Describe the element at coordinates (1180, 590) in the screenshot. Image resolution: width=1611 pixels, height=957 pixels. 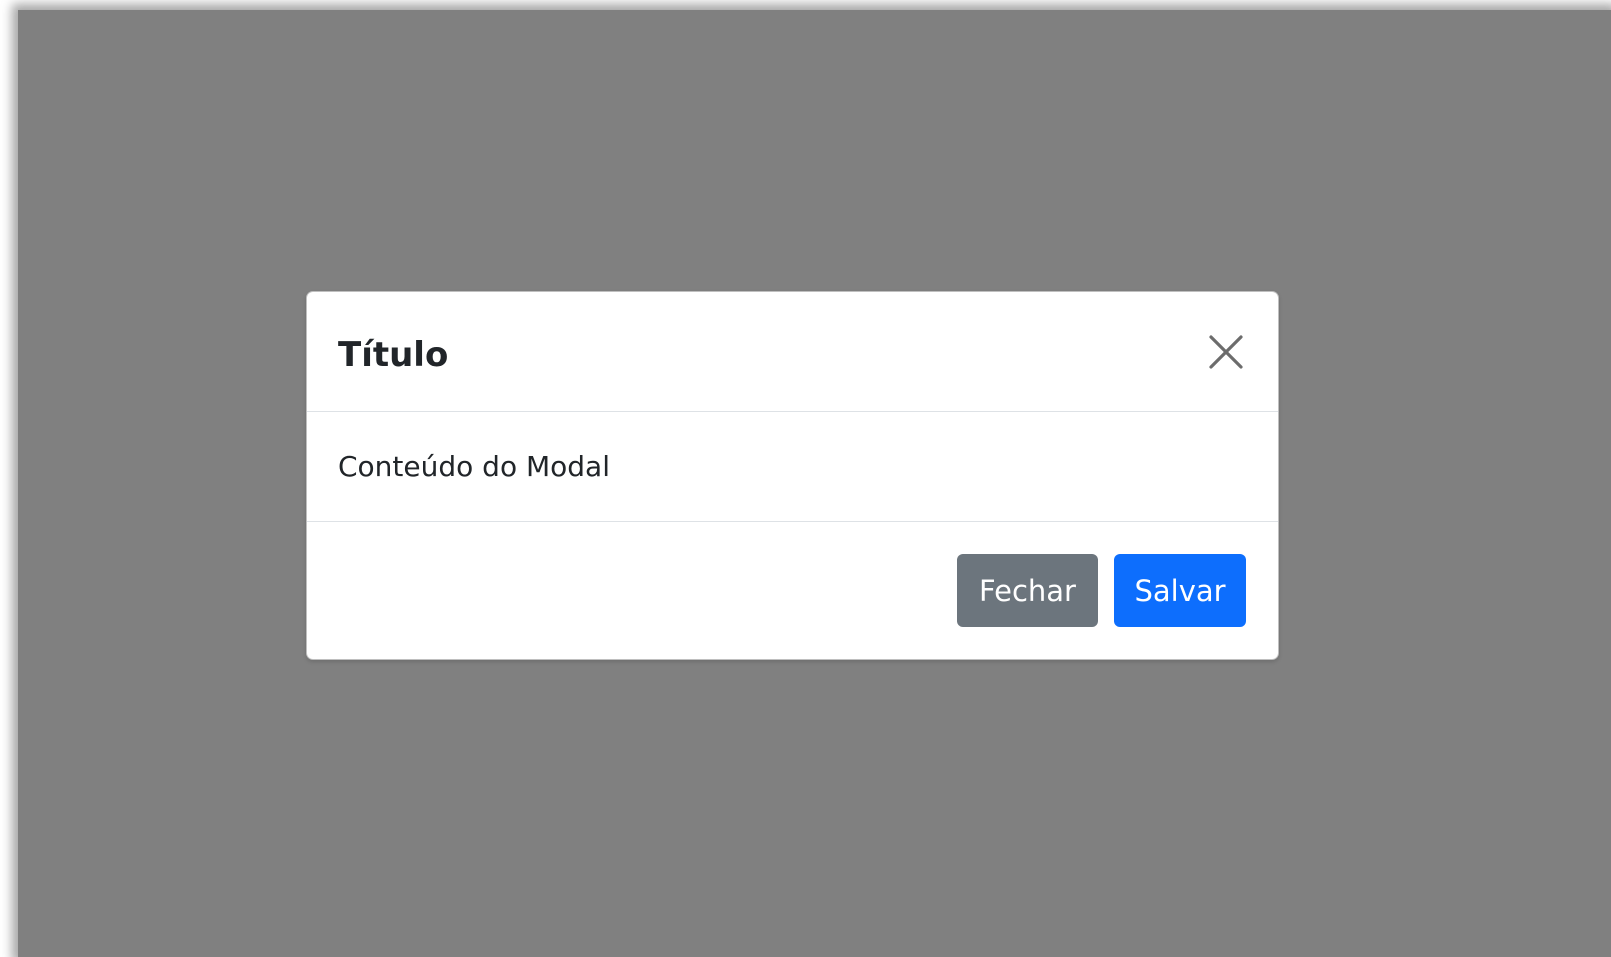
I see `save-button: Salvar` at that location.